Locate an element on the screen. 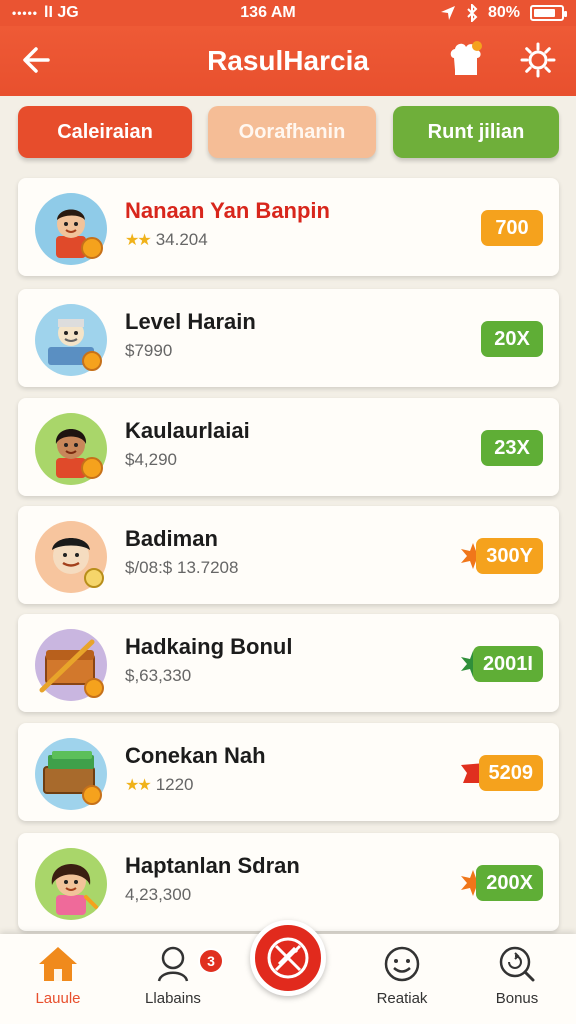  settings-button is located at coordinates (538, 60).